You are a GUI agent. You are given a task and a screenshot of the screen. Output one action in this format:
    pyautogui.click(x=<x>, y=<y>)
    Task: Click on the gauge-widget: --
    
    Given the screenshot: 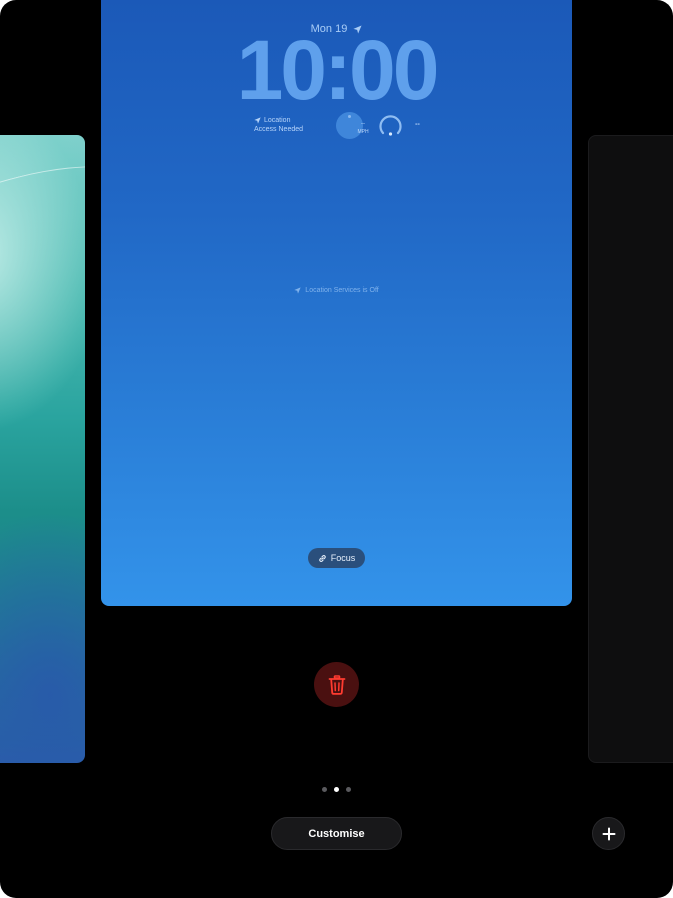 What is the action you would take?
    pyautogui.click(x=398, y=125)
    